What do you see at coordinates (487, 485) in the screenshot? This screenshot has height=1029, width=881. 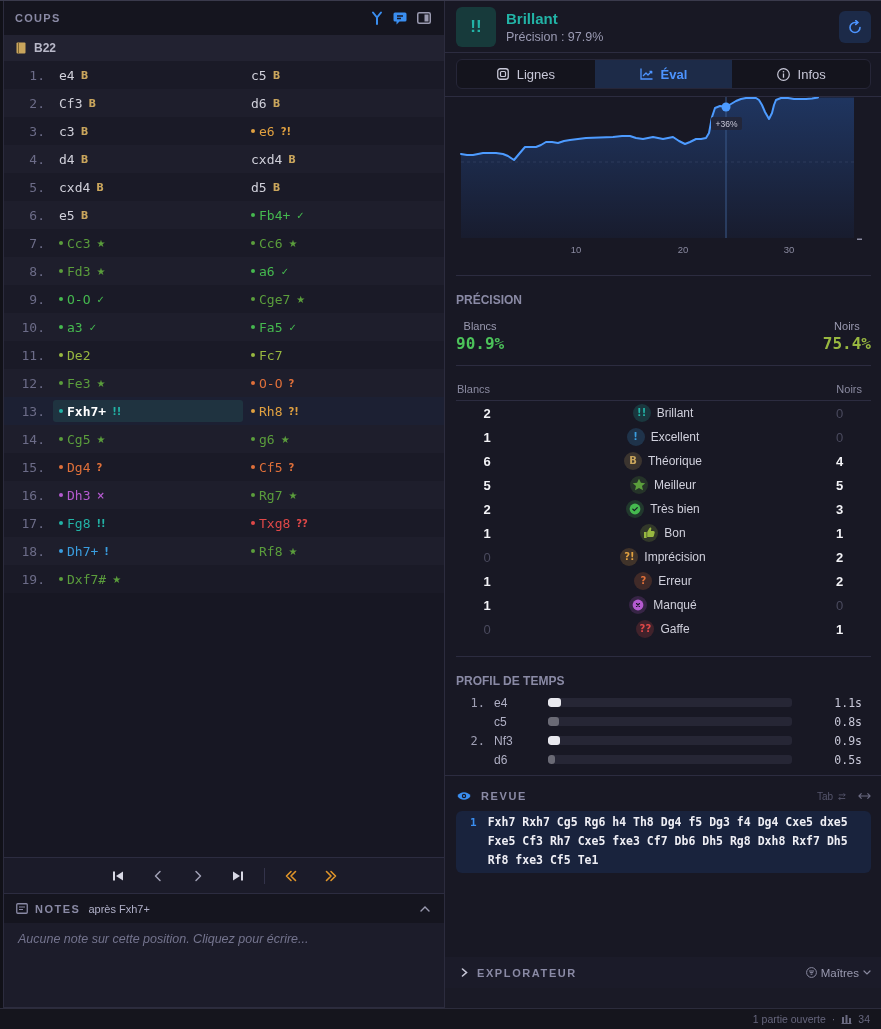 I see `move-count: 5` at bounding box center [487, 485].